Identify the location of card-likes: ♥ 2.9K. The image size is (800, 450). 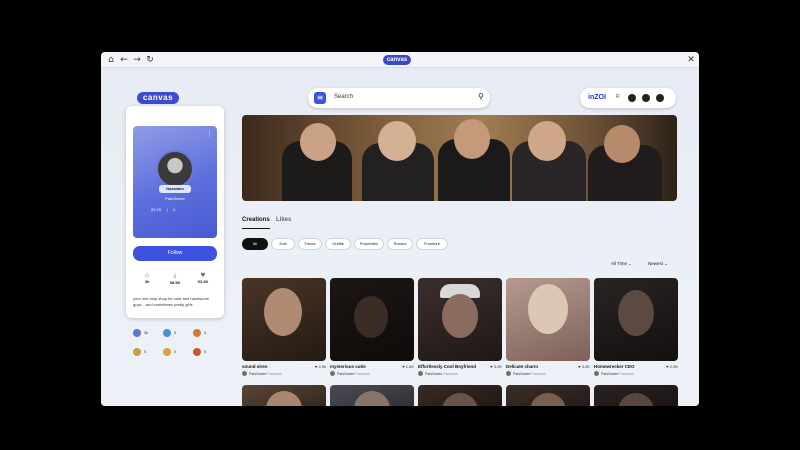
(672, 366).